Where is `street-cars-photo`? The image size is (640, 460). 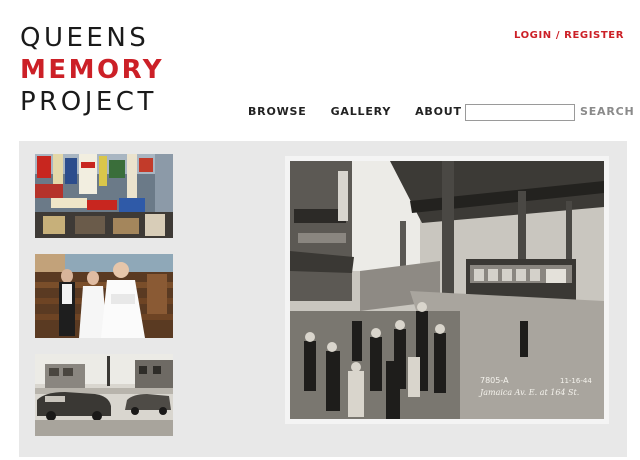 street-cars-photo is located at coordinates (104, 395).